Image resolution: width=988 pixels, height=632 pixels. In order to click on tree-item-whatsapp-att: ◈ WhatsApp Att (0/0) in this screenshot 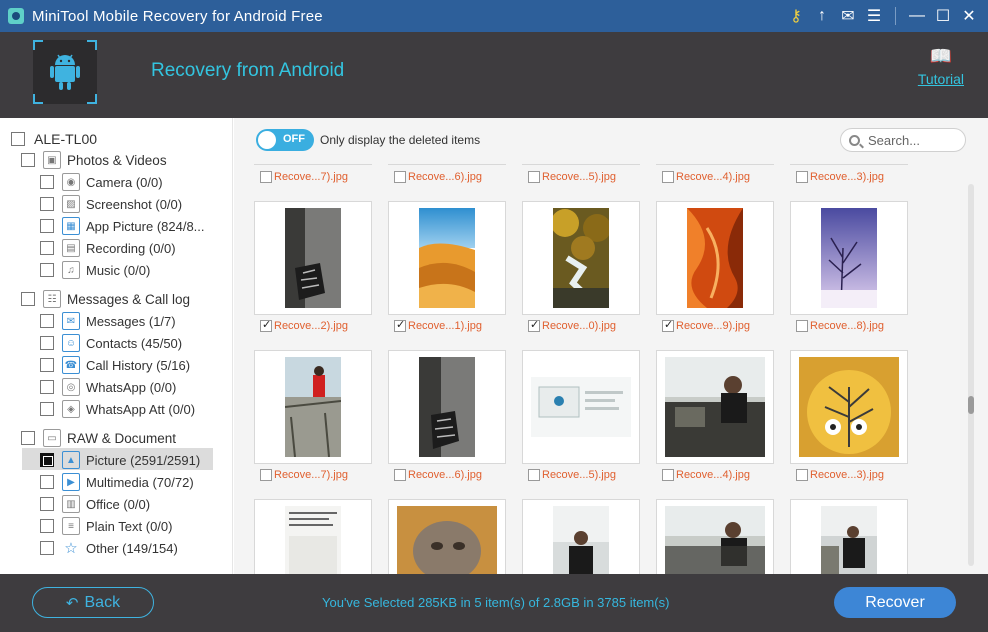, I will do `click(117, 409)`.